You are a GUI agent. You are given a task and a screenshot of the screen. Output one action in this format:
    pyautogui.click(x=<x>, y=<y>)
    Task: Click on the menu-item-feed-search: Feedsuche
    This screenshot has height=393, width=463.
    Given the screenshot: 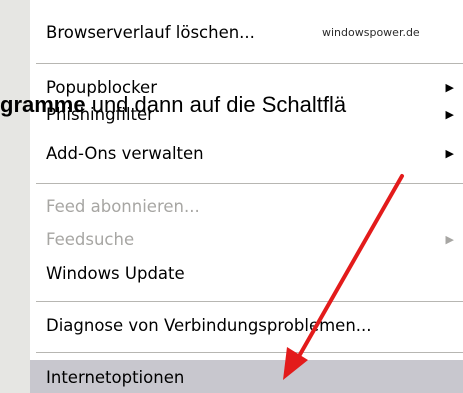 What is the action you would take?
    pyautogui.click(x=90, y=239)
    